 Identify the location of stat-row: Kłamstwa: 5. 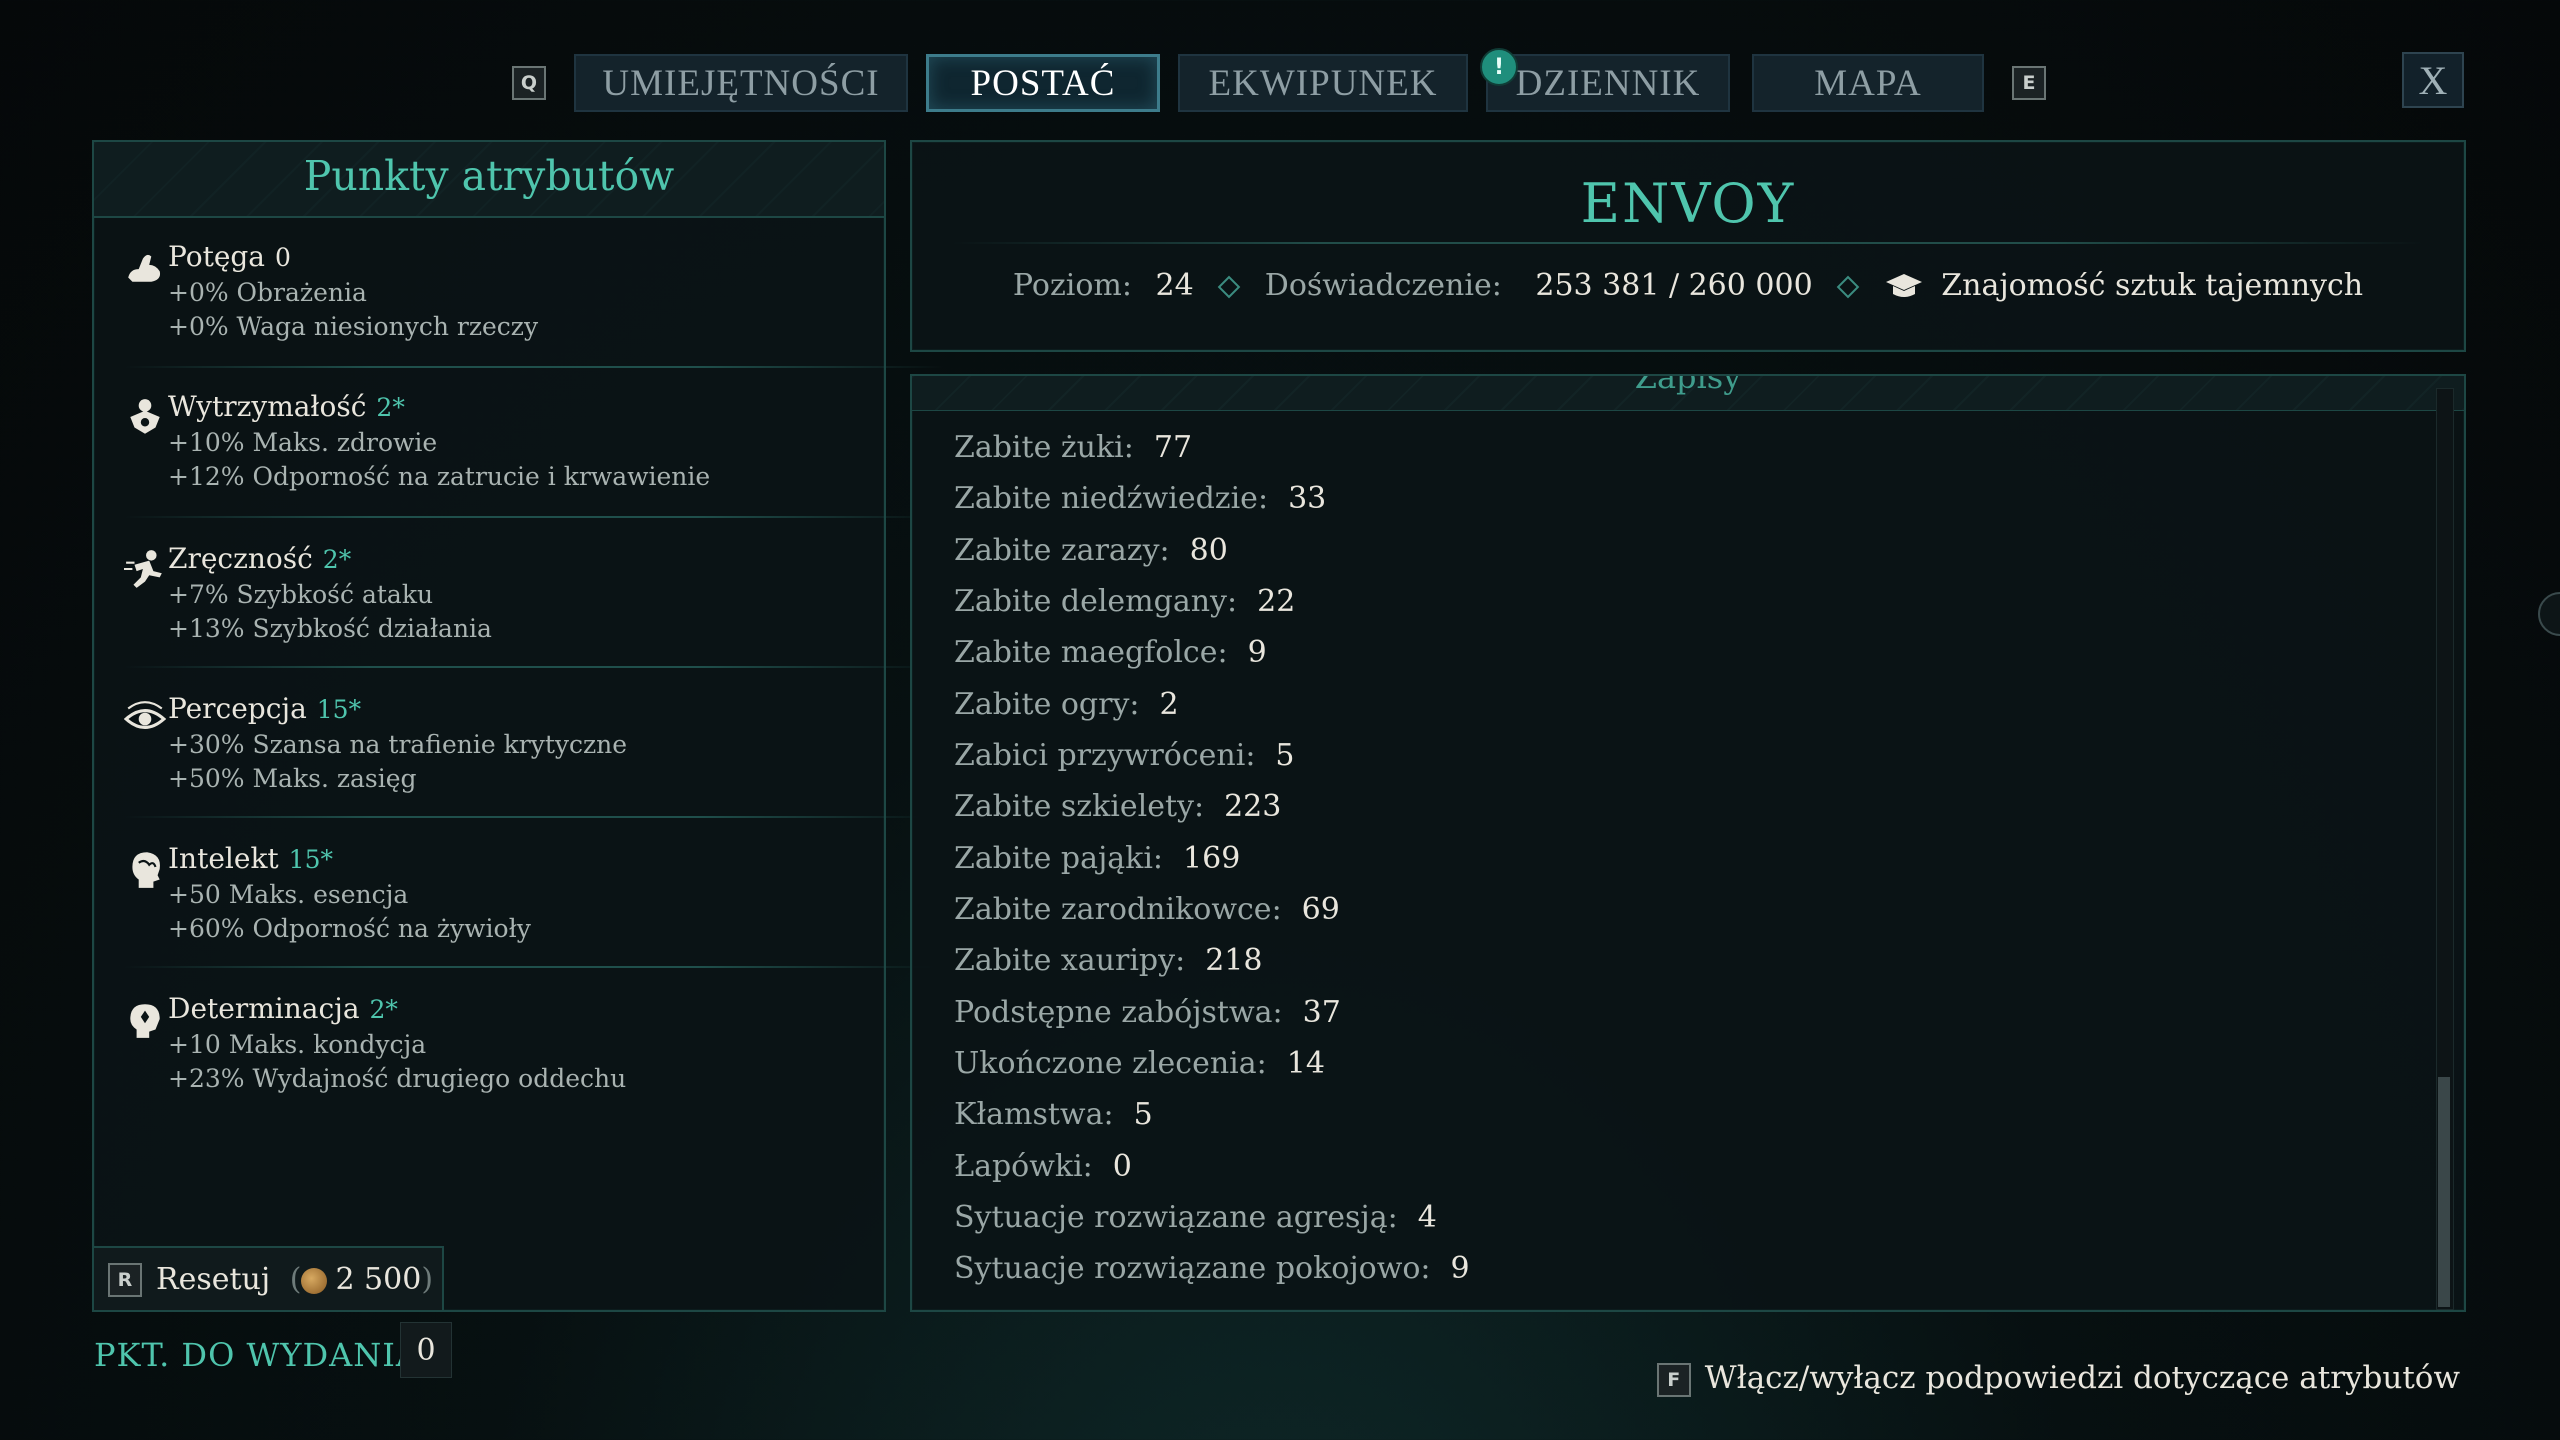
(1053, 1114).